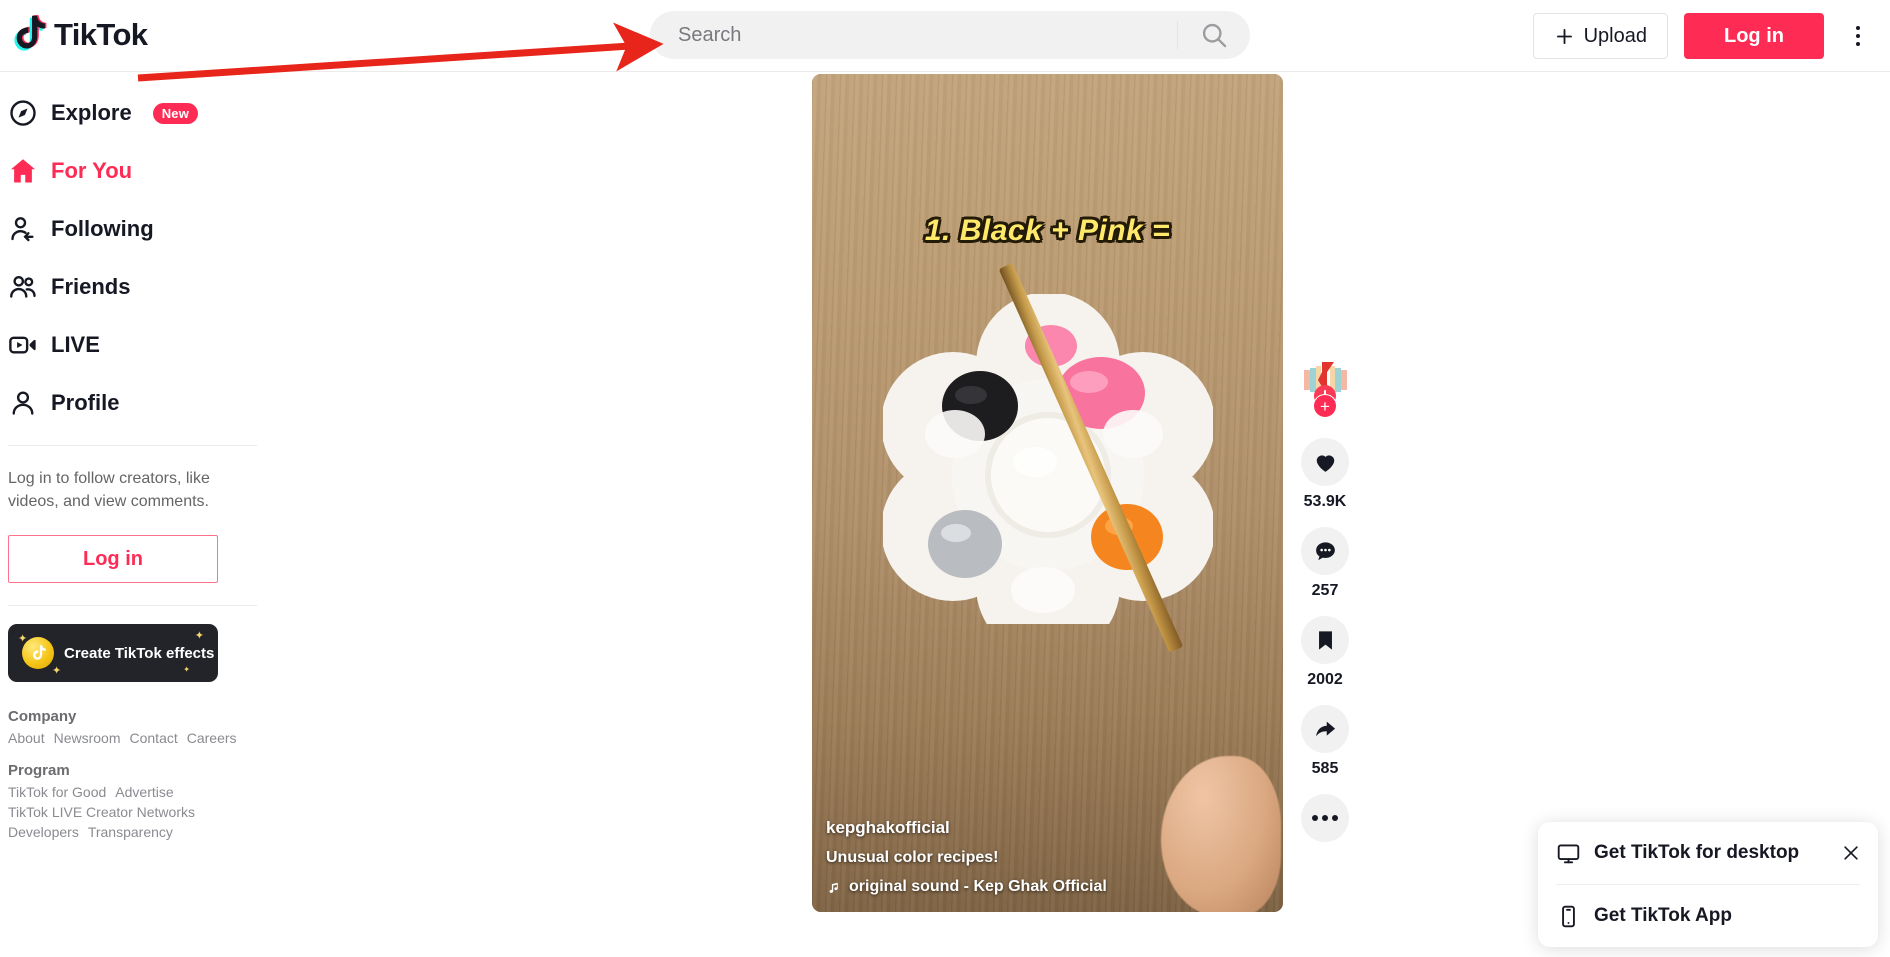 This screenshot has width=1890, height=957. Describe the element at coordinates (113, 559) in the screenshot. I see `sidebar-login-button: Log in` at that location.